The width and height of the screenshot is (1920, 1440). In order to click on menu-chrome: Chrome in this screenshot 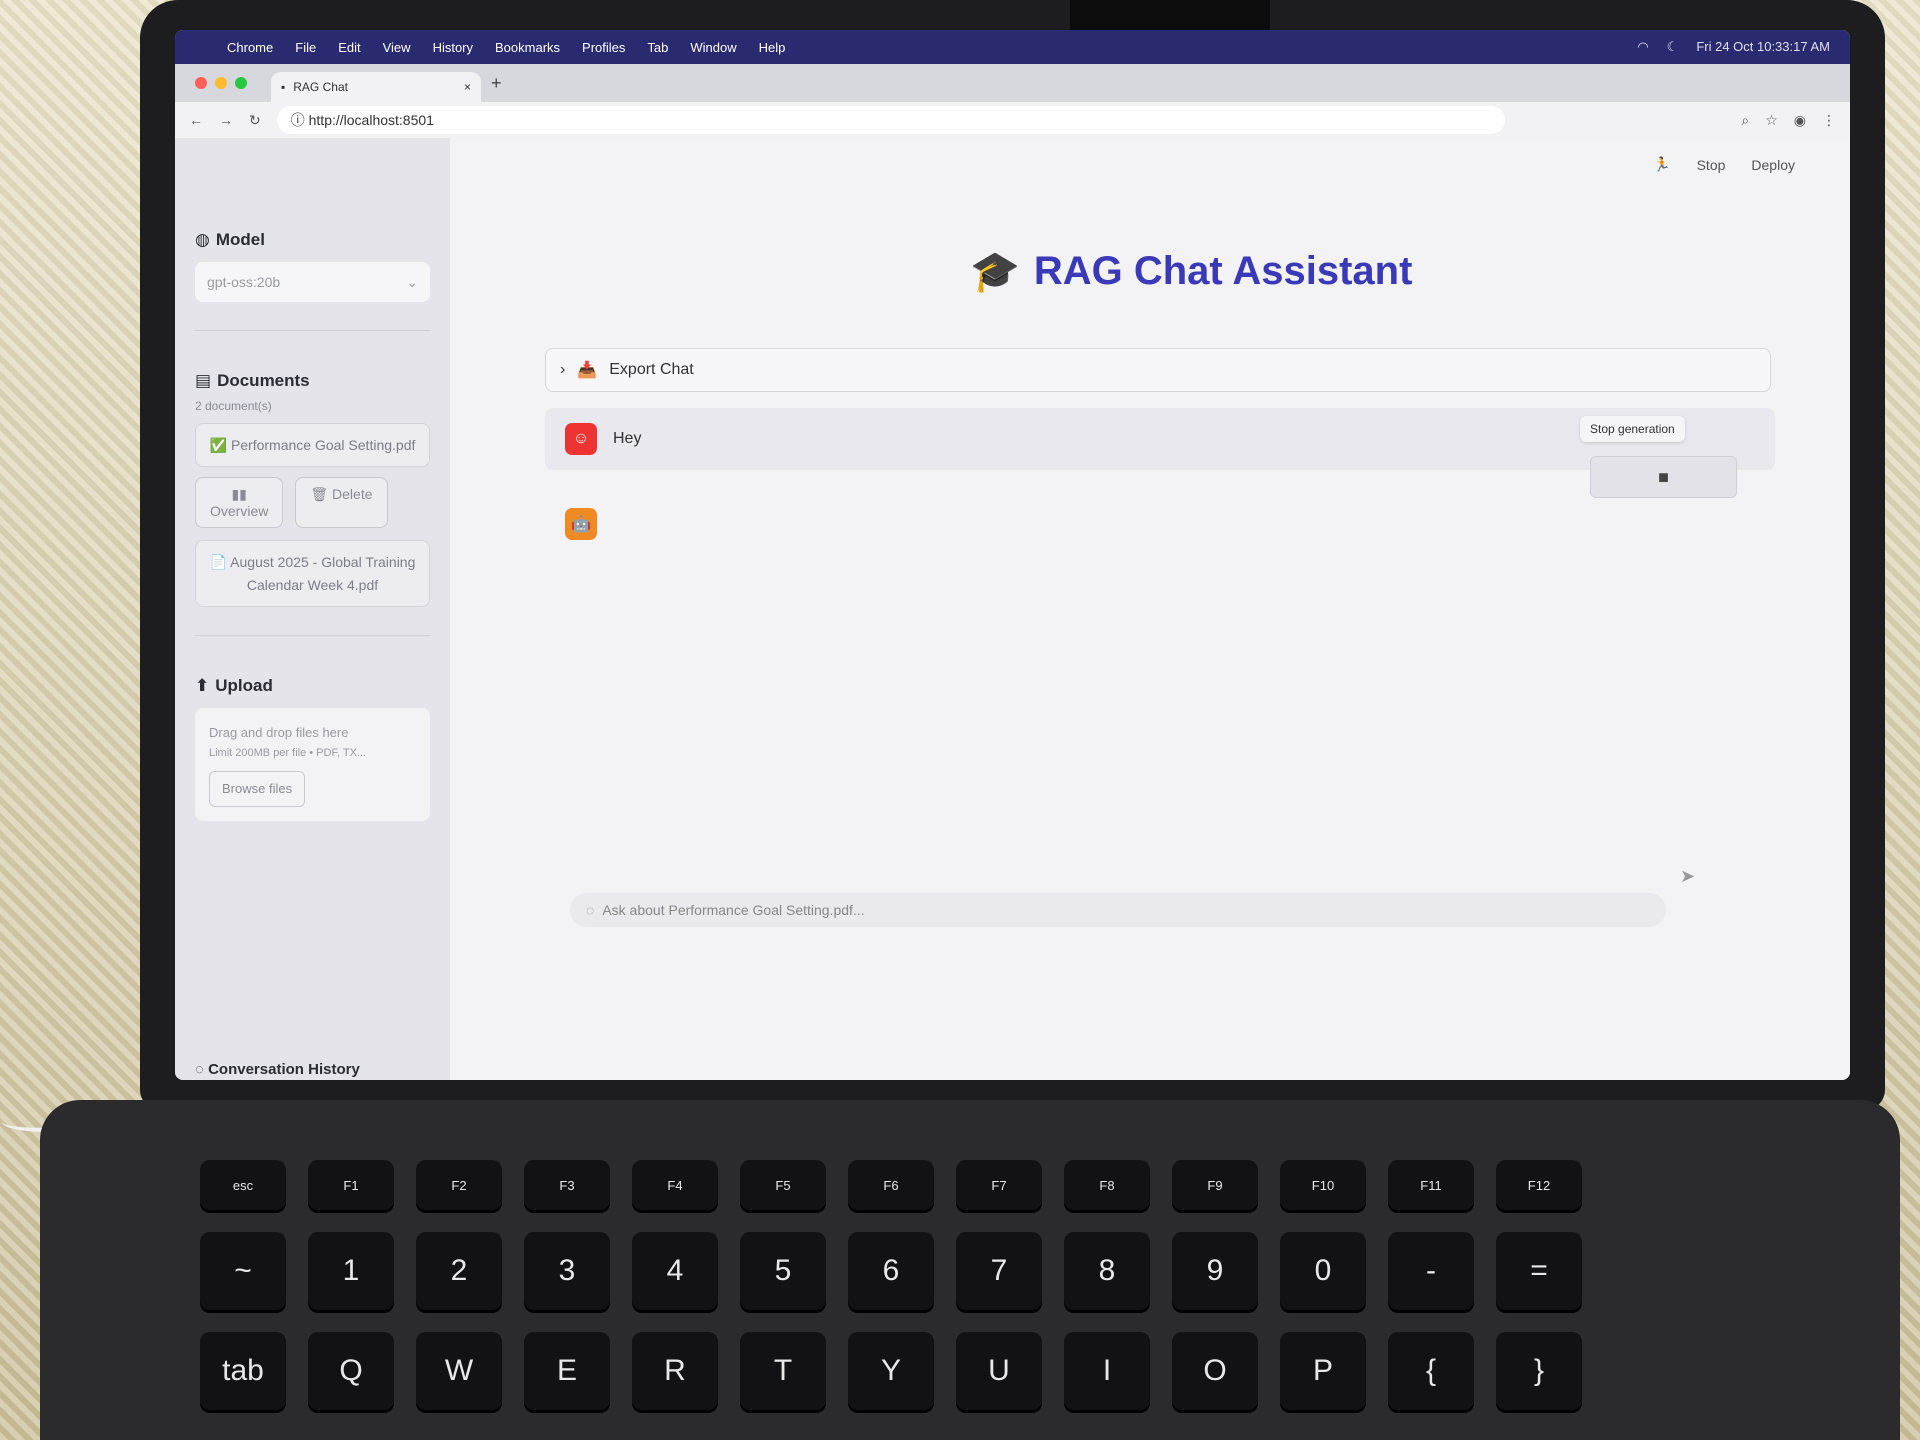, I will do `click(250, 47)`.